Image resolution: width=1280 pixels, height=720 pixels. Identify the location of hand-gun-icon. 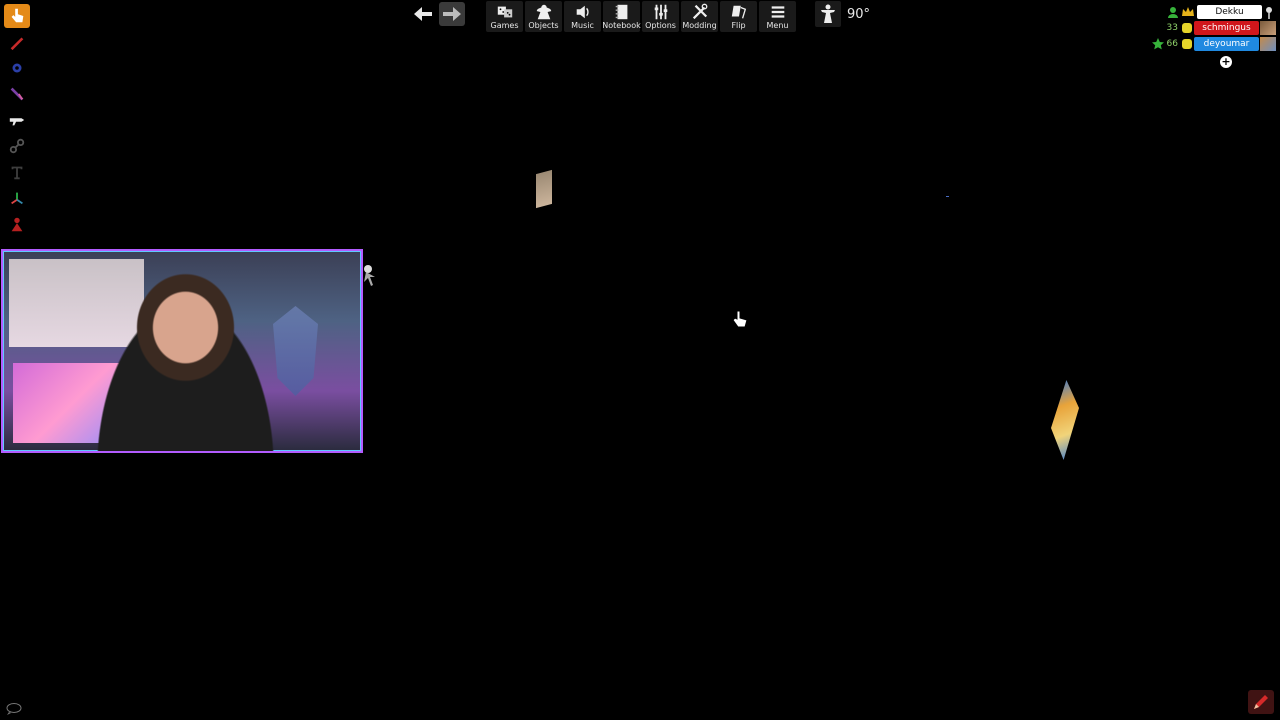
(17, 122).